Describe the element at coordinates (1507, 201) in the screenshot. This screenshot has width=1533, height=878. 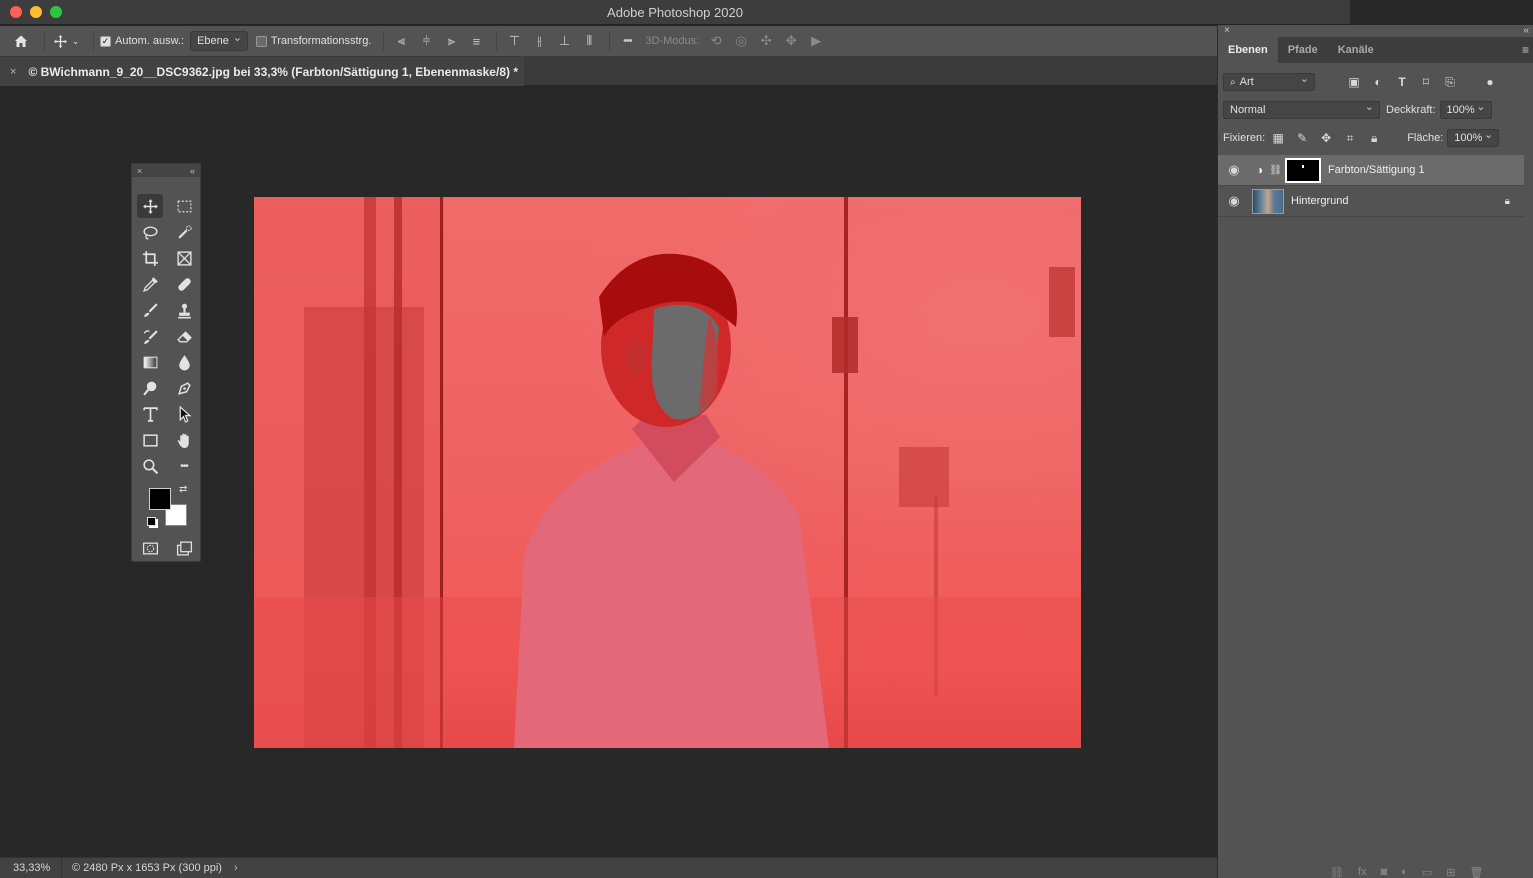
I see `layer-lock-icon: 🔒︎` at that location.